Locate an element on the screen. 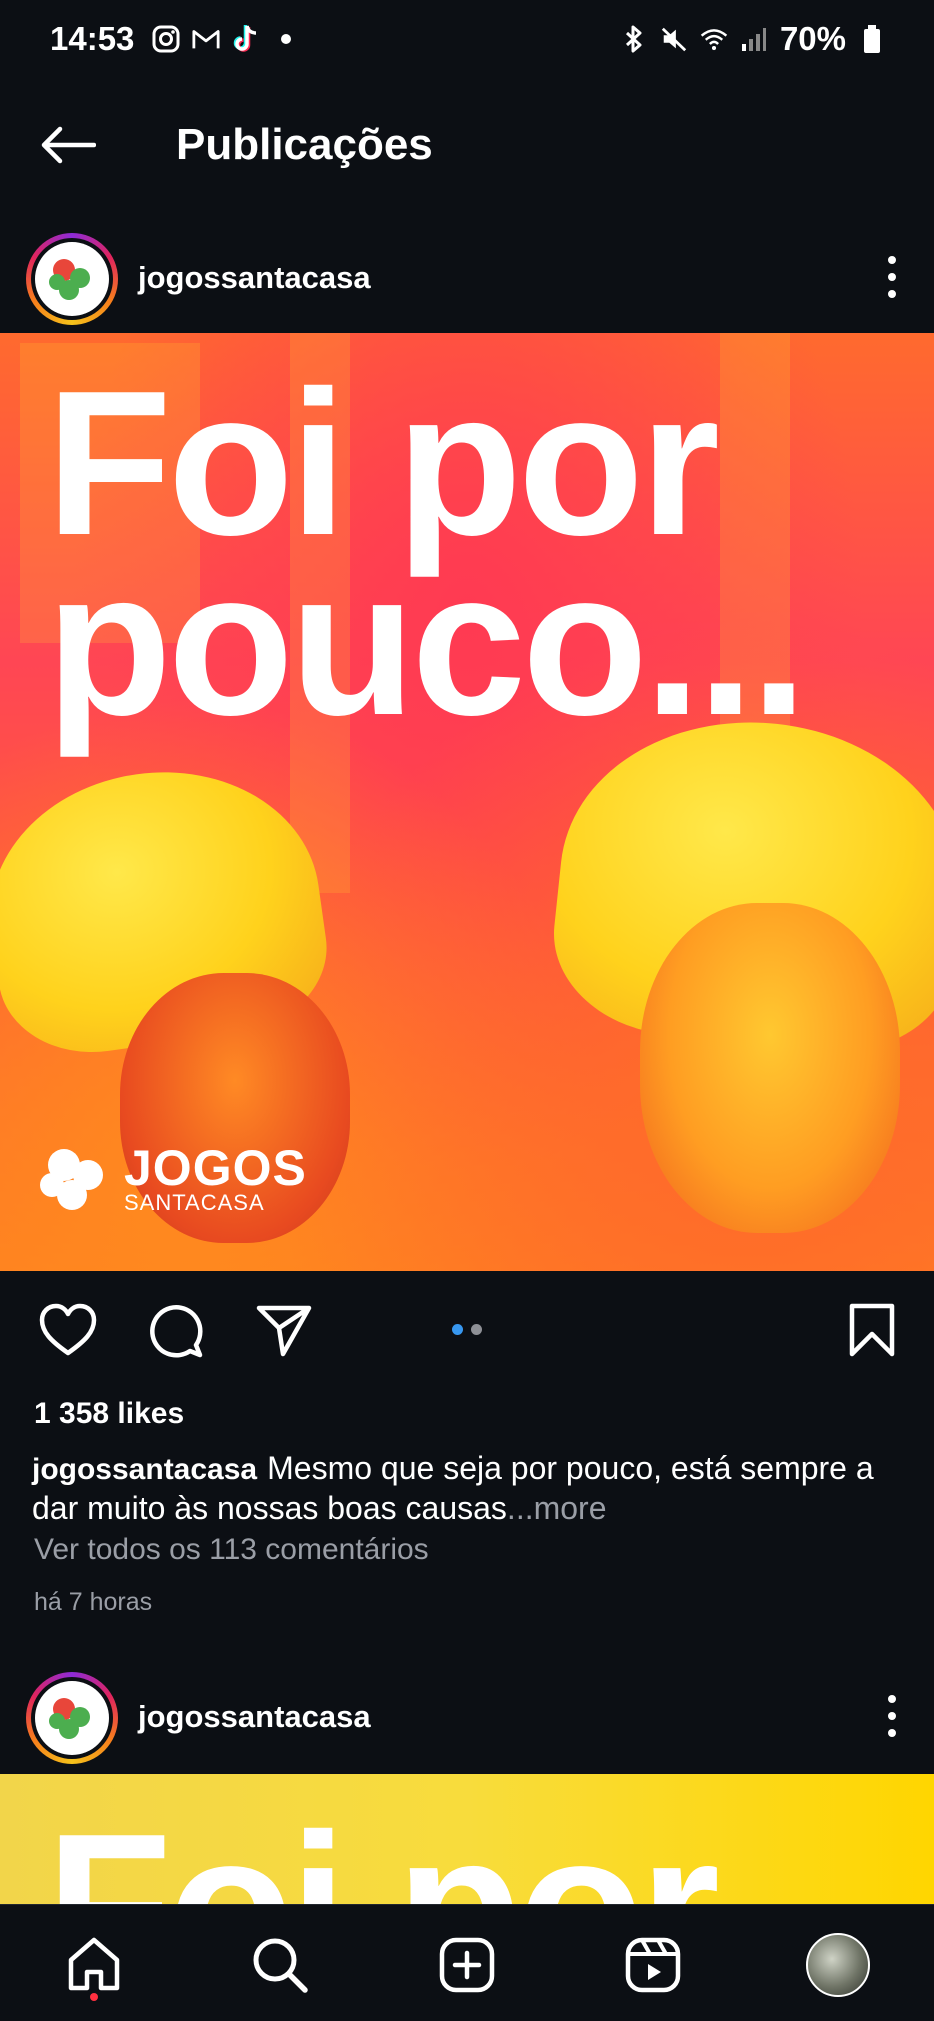  profile-avatar is located at coordinates (838, 1965).